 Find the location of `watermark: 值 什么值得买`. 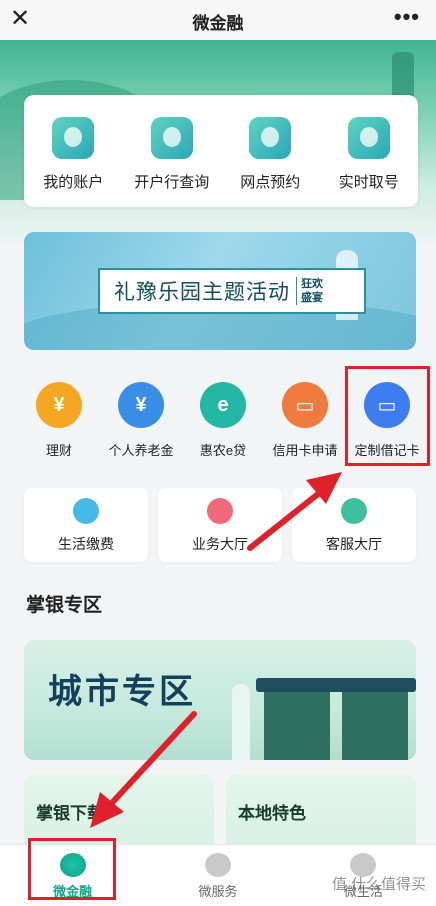

watermark: 值 什么值得买 is located at coordinates (378, 884).